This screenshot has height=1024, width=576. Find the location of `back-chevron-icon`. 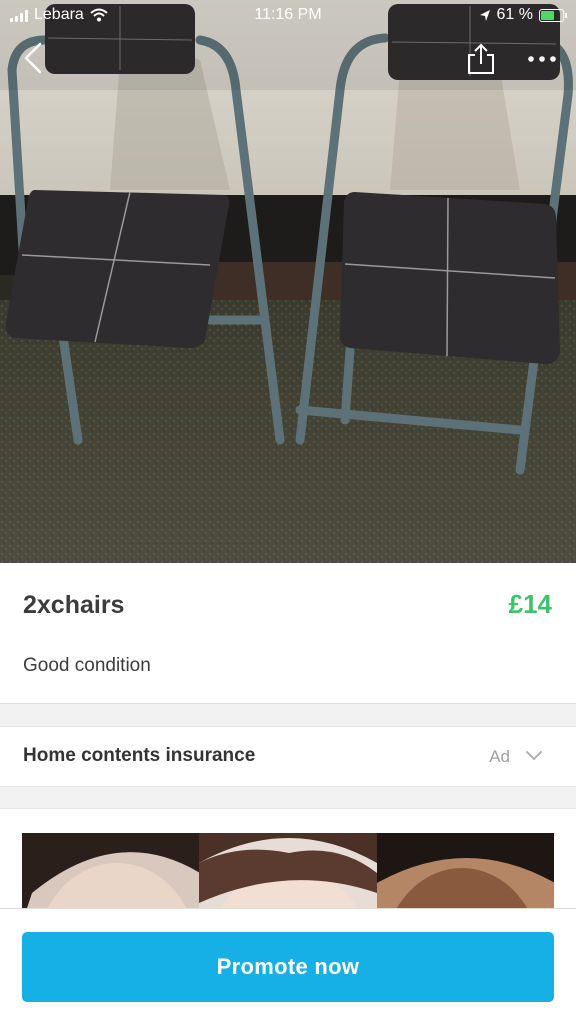

back-chevron-icon is located at coordinates (33, 58).